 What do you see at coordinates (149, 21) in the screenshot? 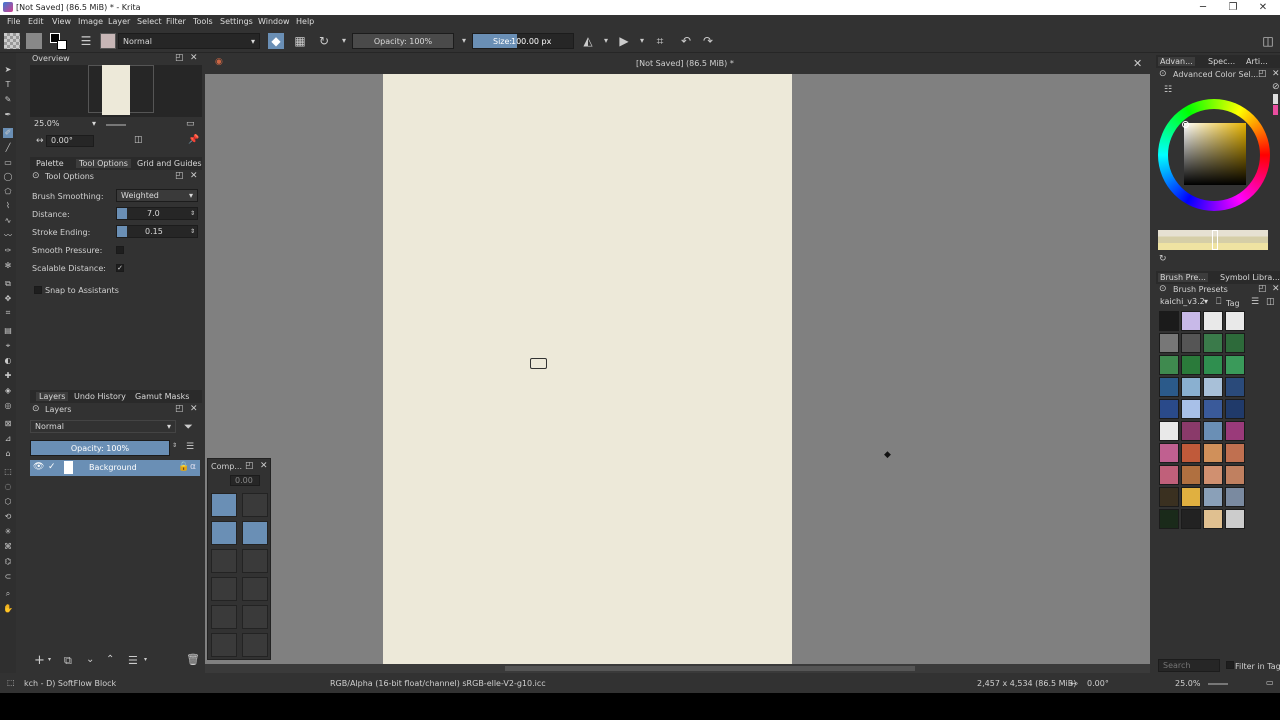
I see `menu-select: Select` at bounding box center [149, 21].